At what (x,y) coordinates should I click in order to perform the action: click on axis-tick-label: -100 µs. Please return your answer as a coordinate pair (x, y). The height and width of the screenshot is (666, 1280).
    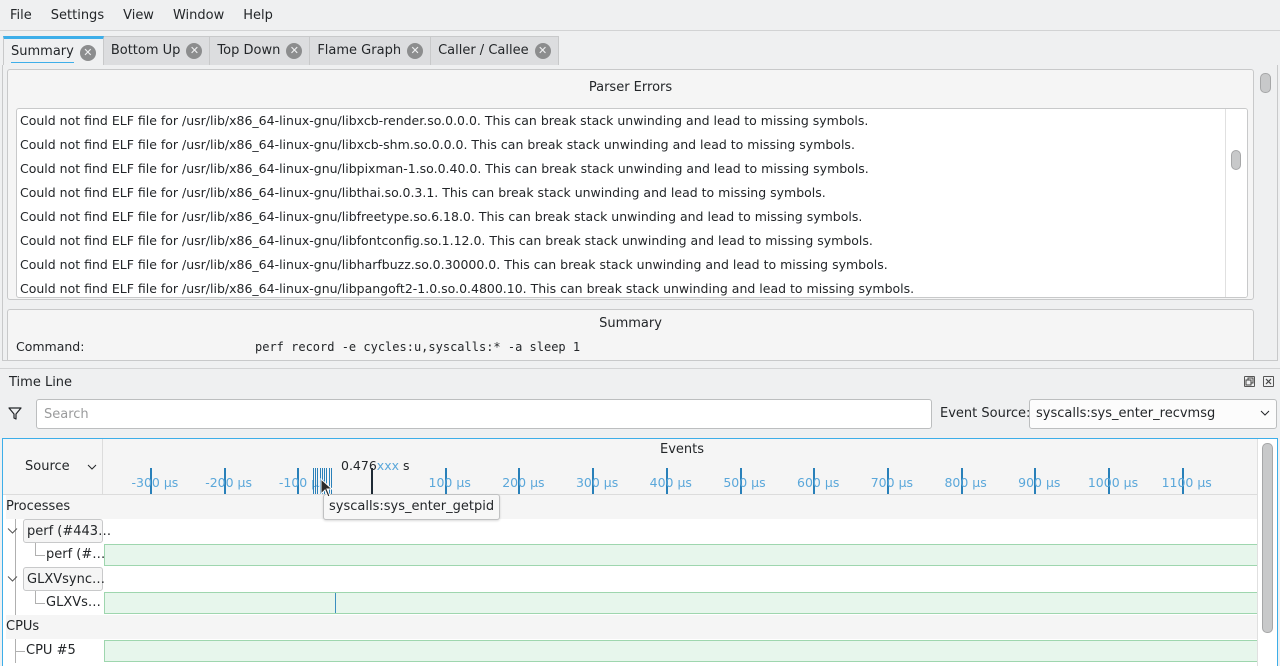
    Looking at the image, I should click on (302, 482).